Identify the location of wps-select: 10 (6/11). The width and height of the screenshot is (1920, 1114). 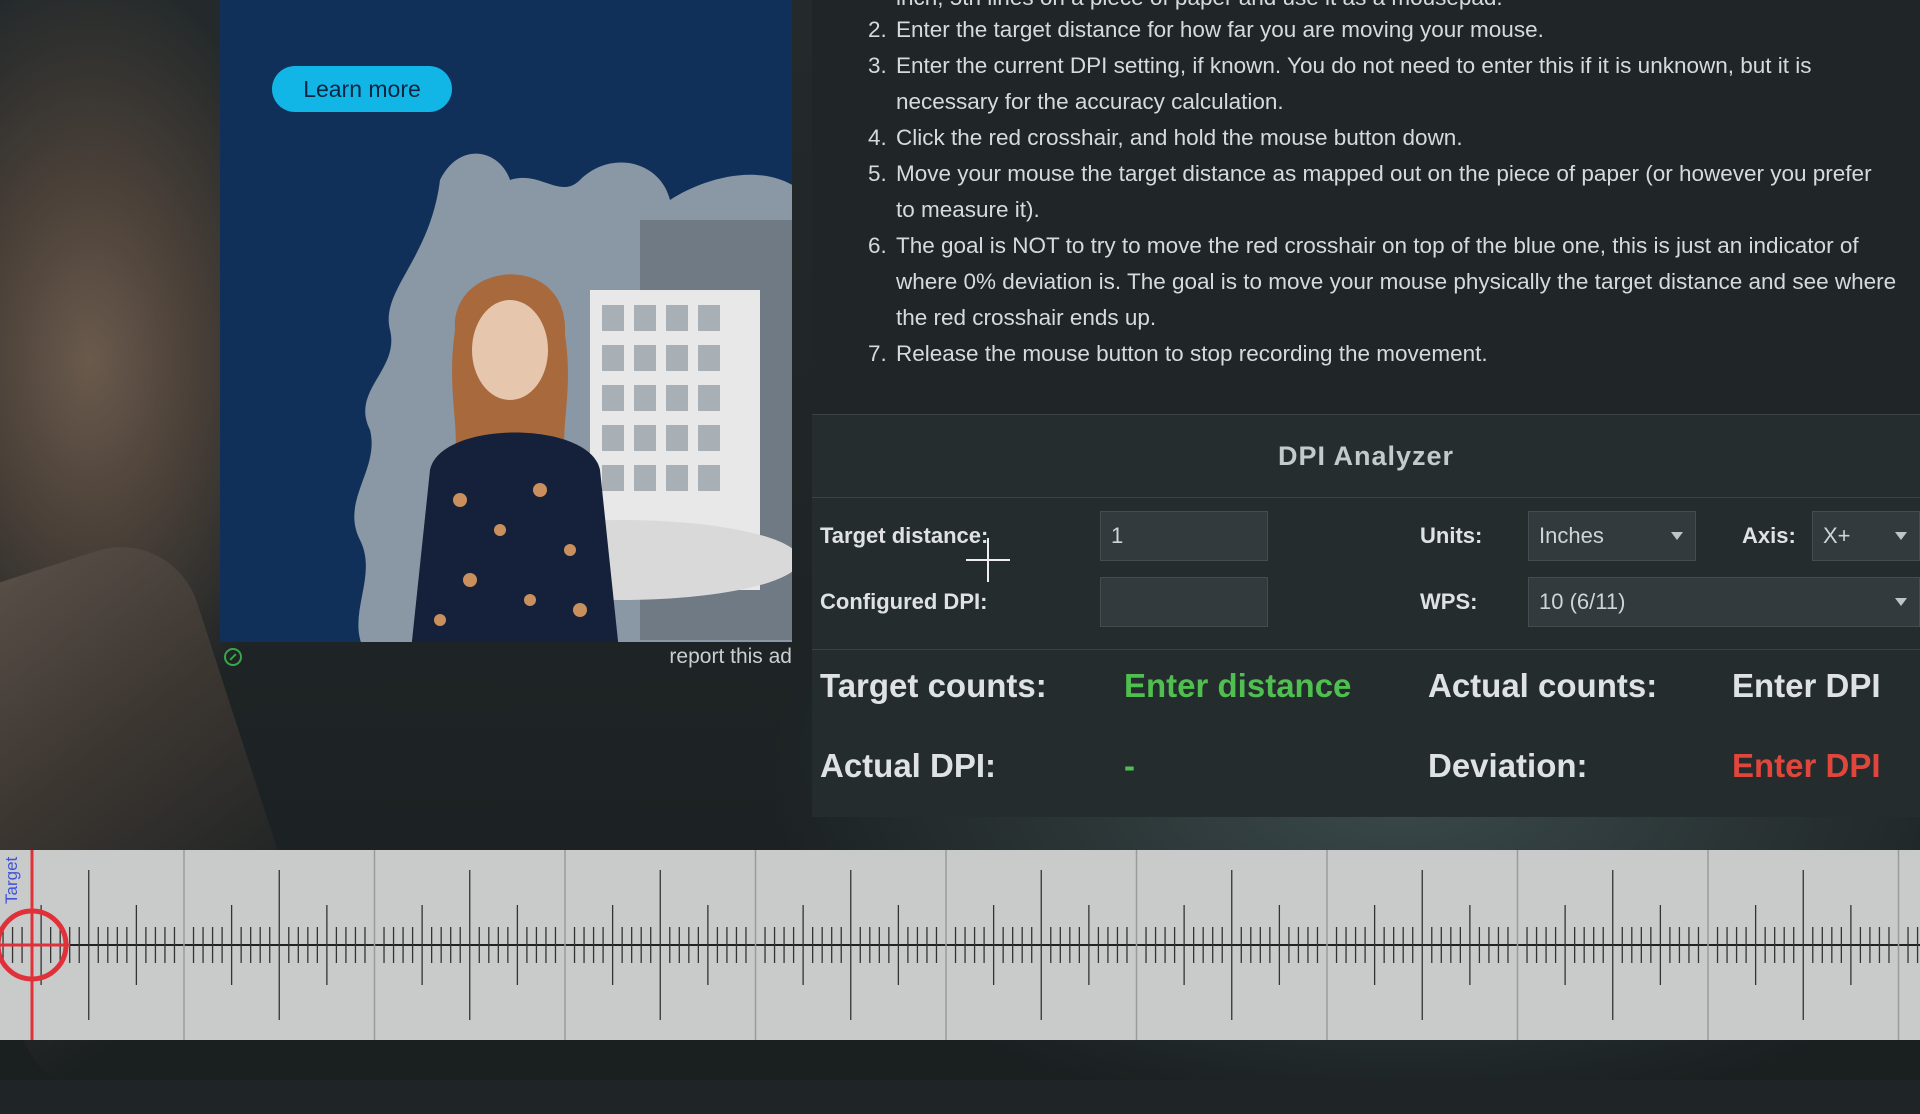
(1724, 602).